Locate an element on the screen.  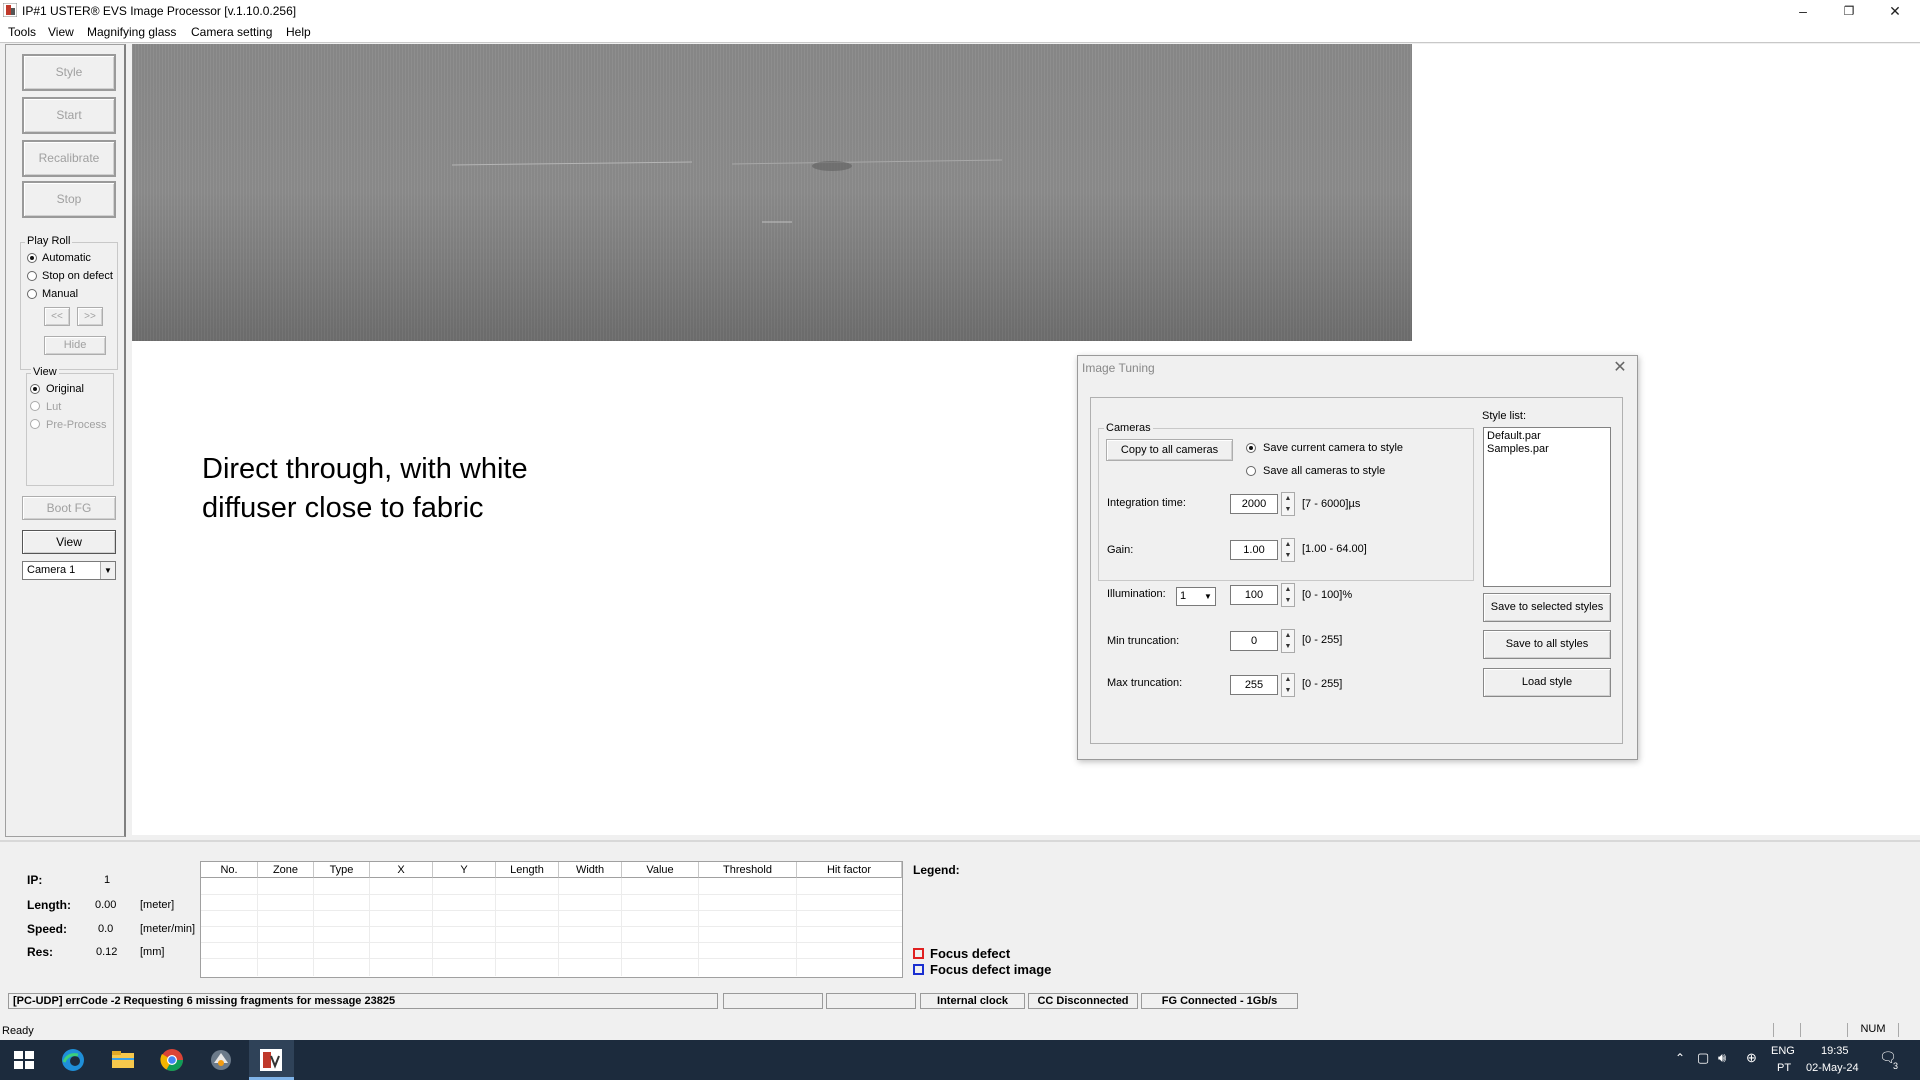
column-header-length: Length is located at coordinates (527, 870).